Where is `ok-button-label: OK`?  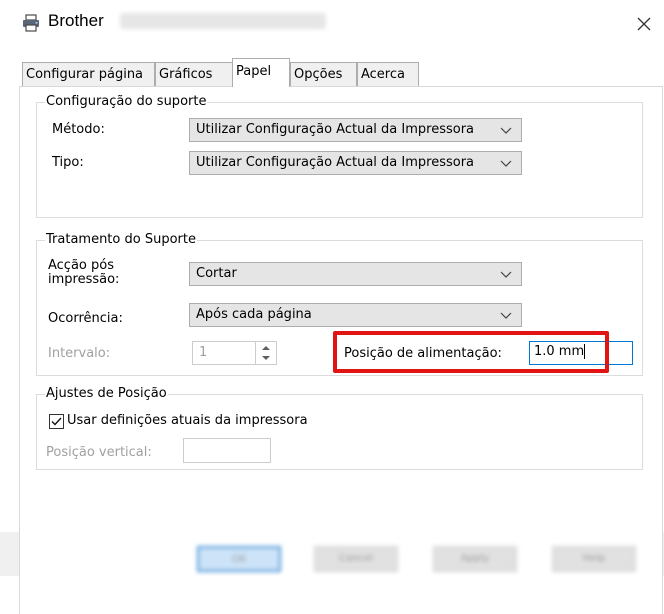 ok-button-label: OK is located at coordinates (239, 559).